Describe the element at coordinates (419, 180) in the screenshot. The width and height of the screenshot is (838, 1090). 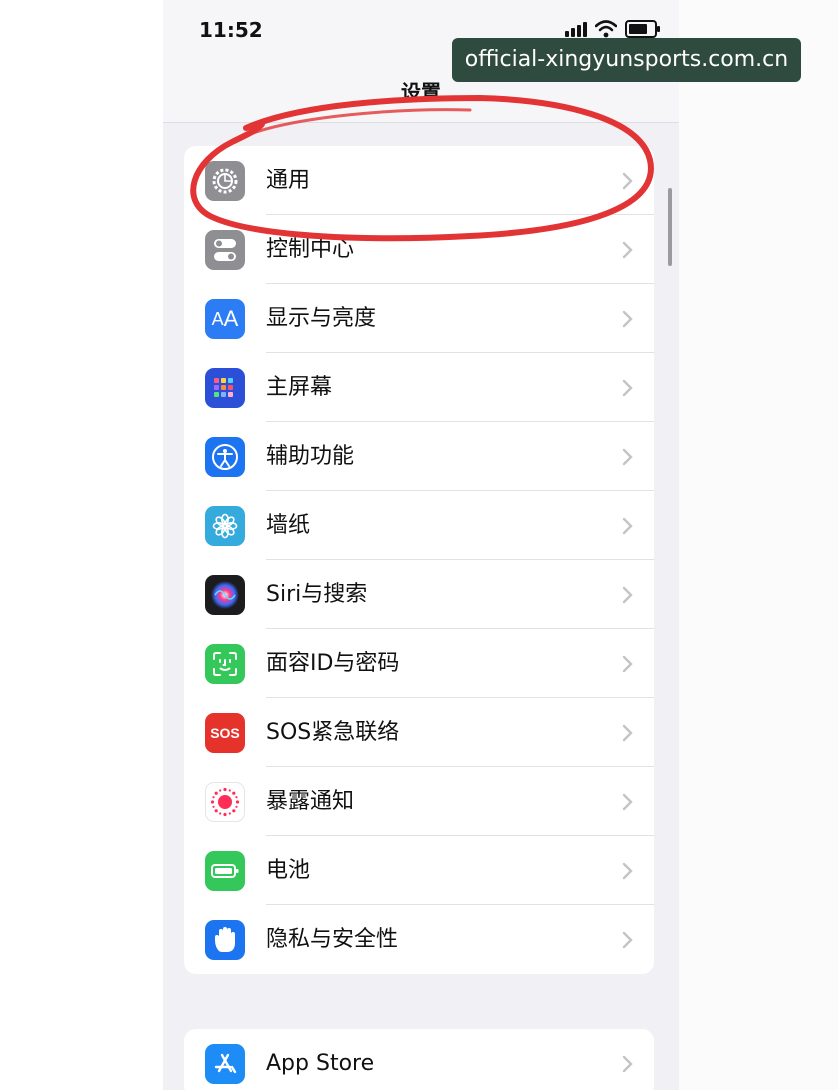
I see `settings-row-general: 通用` at that location.